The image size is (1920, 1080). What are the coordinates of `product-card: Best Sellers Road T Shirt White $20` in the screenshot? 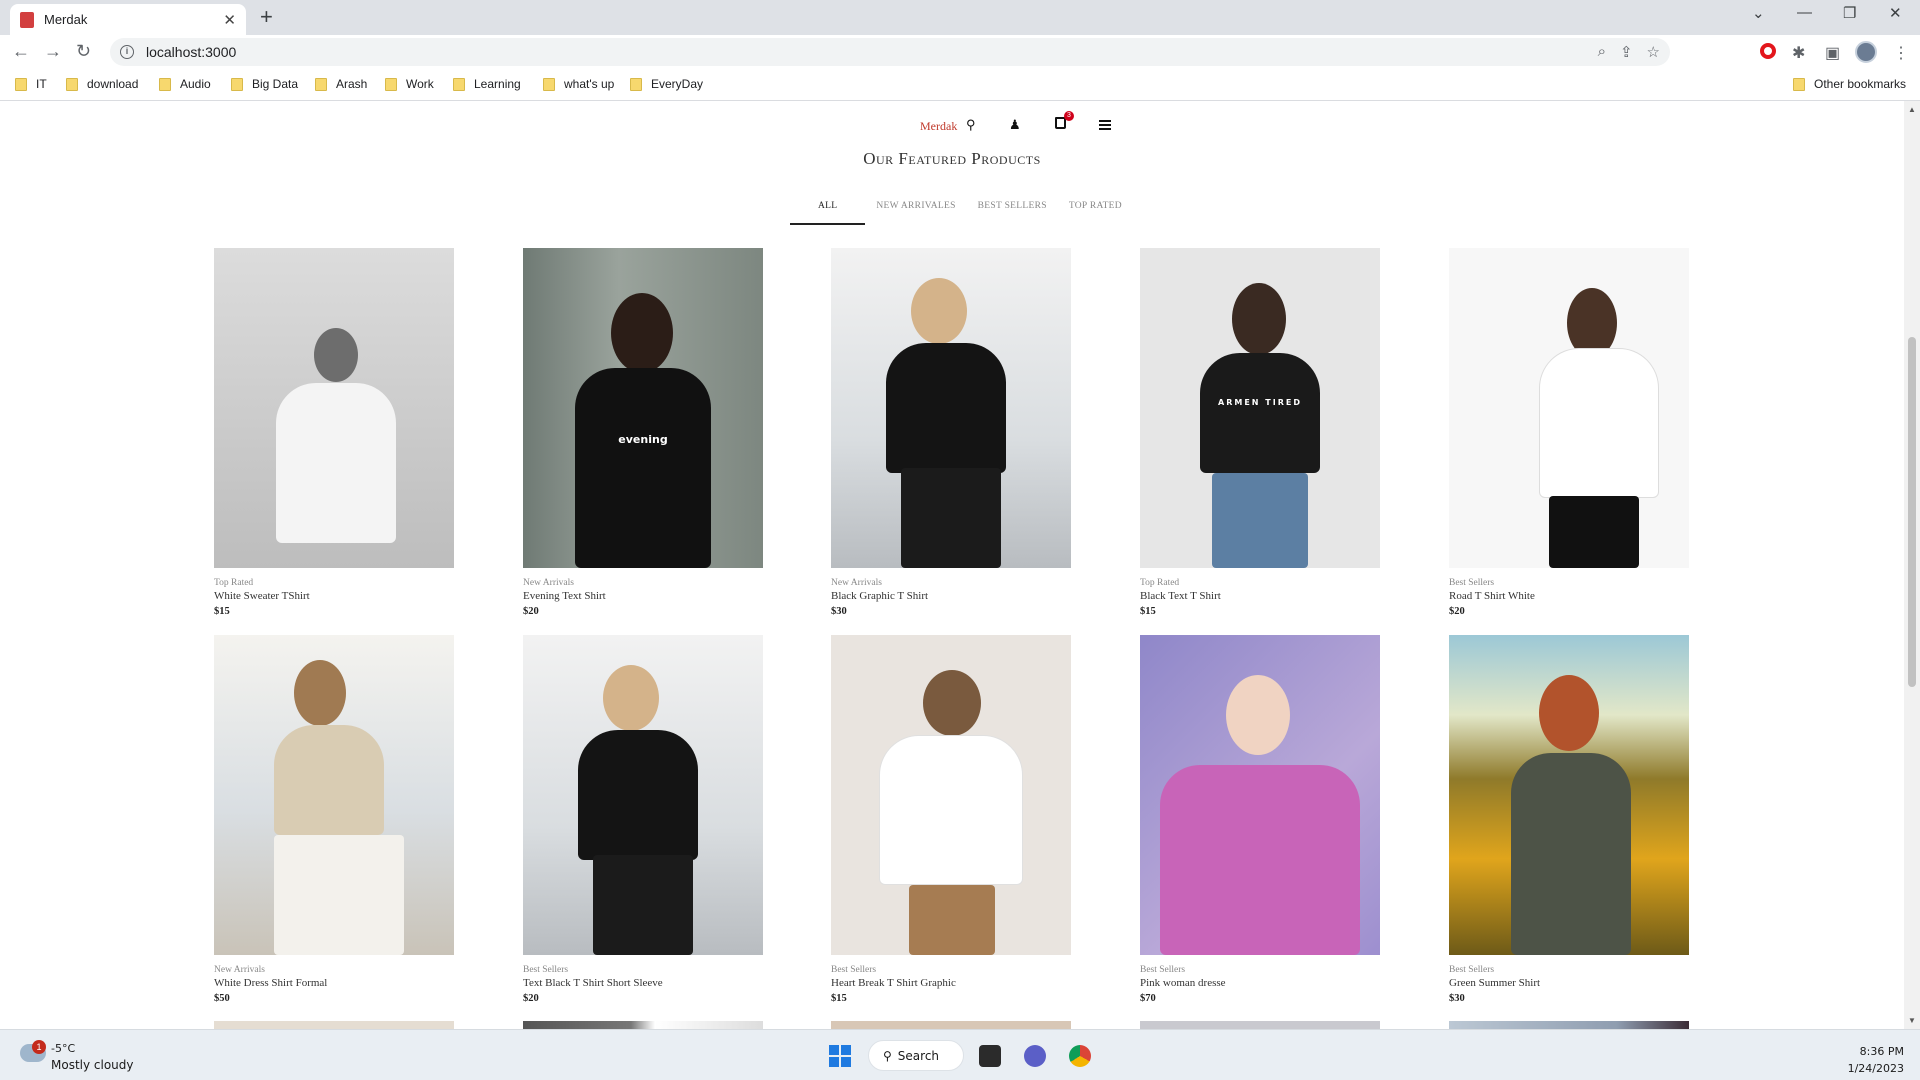 It's located at (1569, 432).